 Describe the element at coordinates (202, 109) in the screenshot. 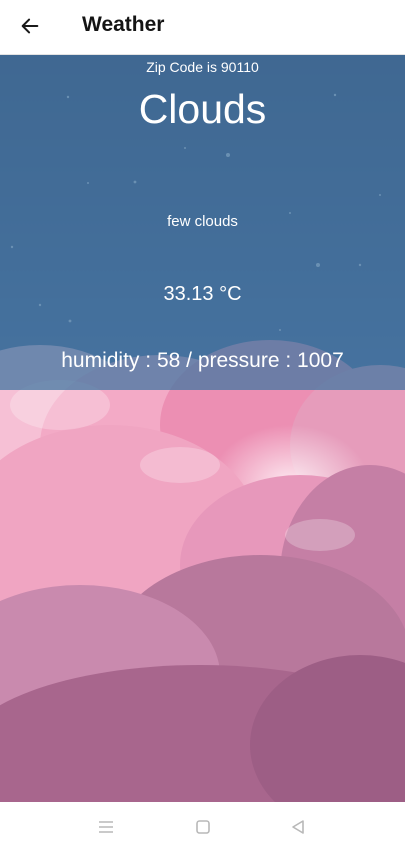

I see `weather-main: Clouds` at that location.